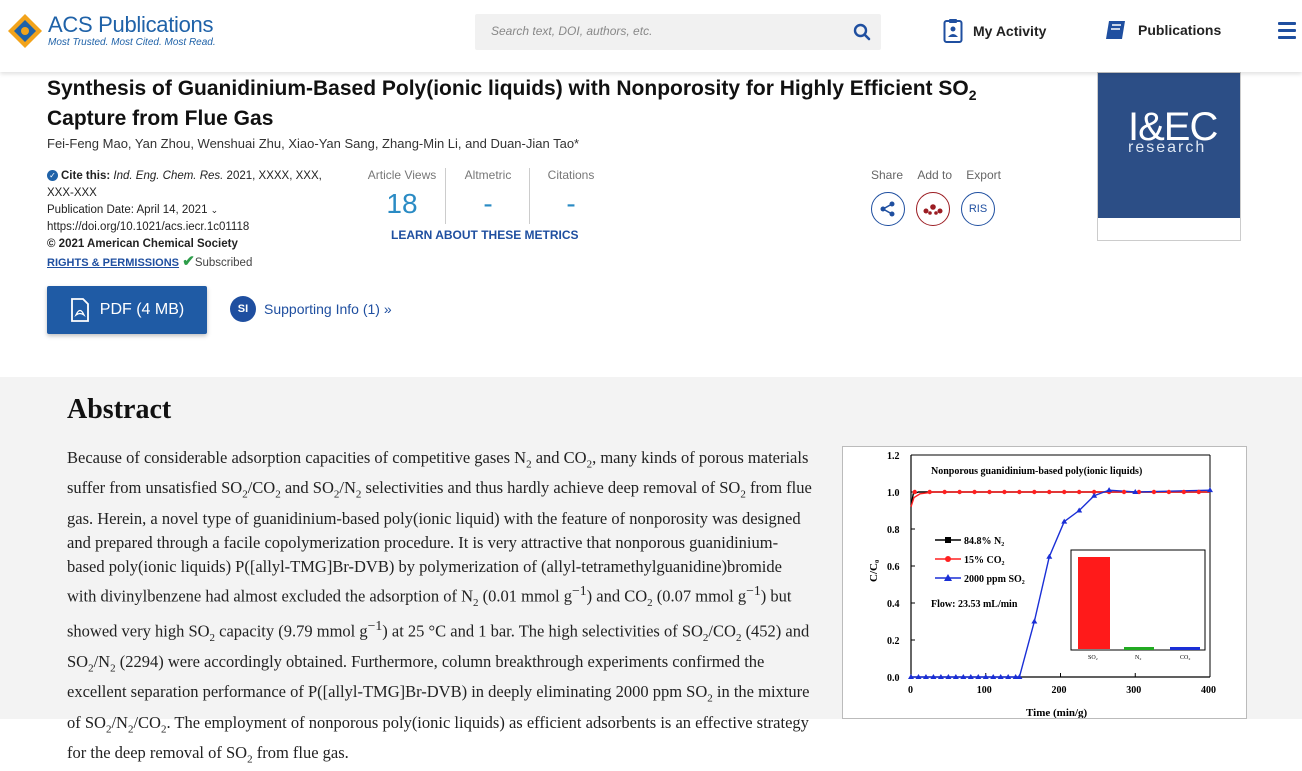 The width and height of the screenshot is (1302, 771). What do you see at coordinates (893, 456) in the screenshot?
I see `y-tick-label: 1.2` at bounding box center [893, 456].